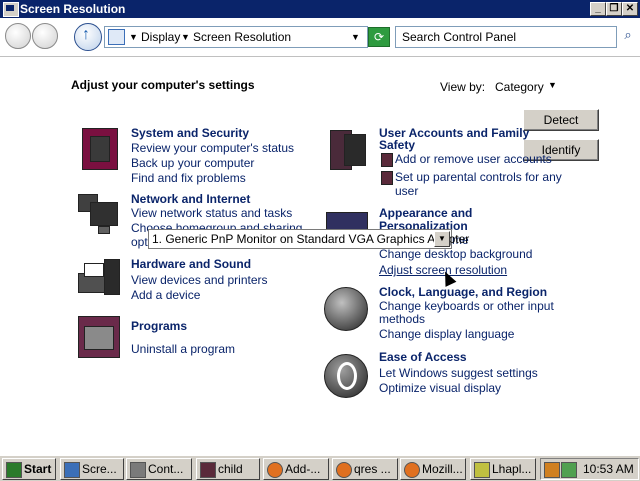 The width and height of the screenshot is (640, 481). What do you see at coordinates (212, 148) in the screenshot?
I see `link: Review your computer's status` at bounding box center [212, 148].